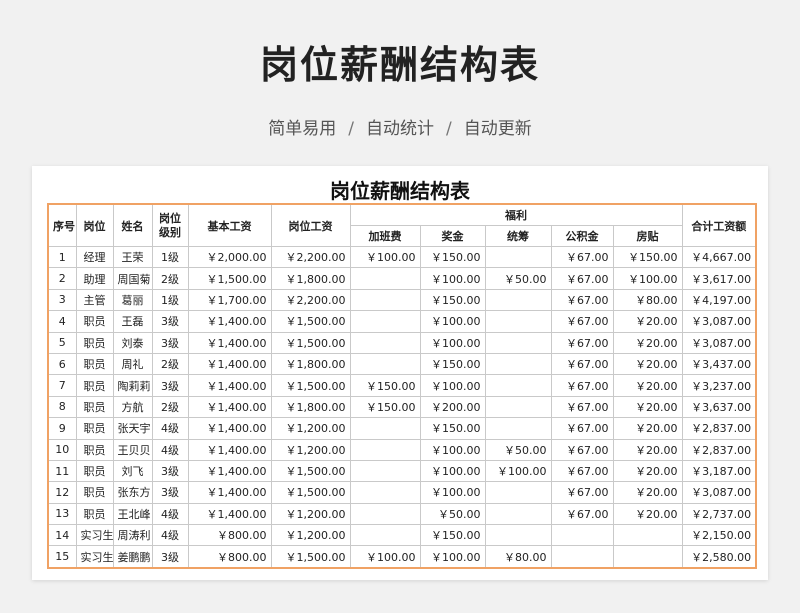 The height and width of the screenshot is (613, 800). I want to click on cell-total: ￥2,737.00, so click(719, 514).